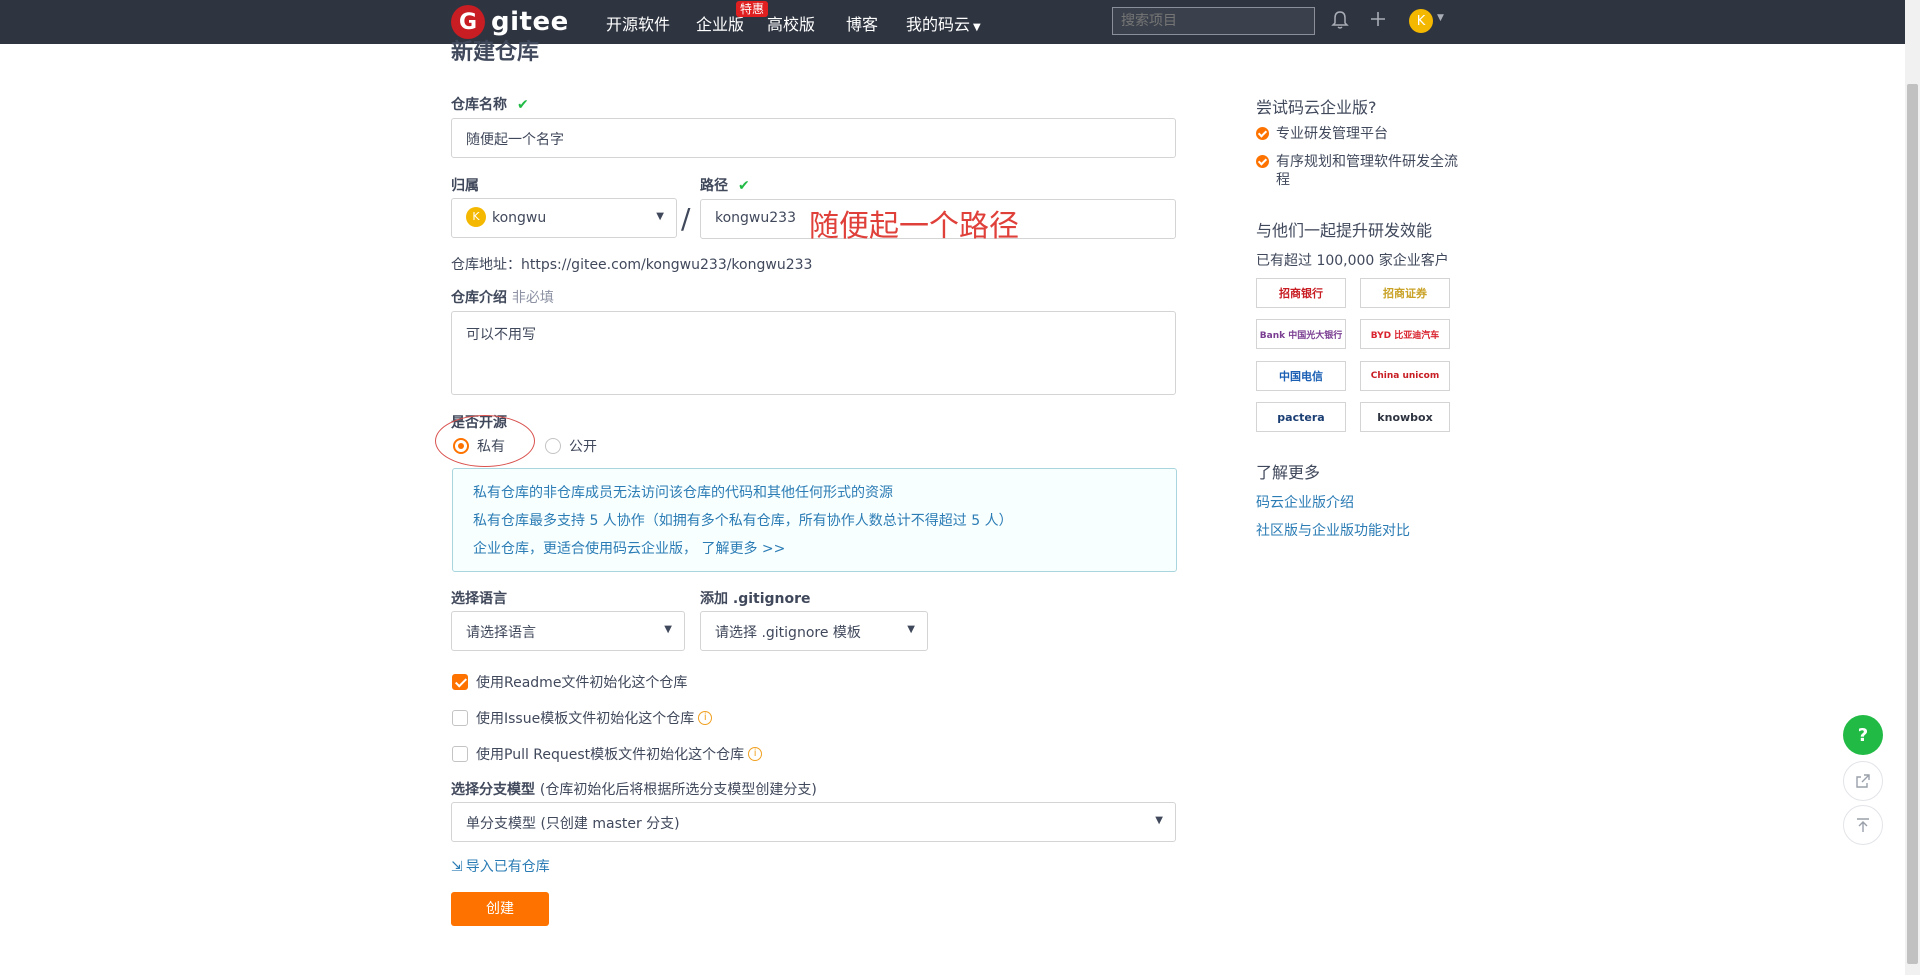 The height and width of the screenshot is (975, 1920). I want to click on customer-logo-telecom: 中国电信, so click(1301, 376).